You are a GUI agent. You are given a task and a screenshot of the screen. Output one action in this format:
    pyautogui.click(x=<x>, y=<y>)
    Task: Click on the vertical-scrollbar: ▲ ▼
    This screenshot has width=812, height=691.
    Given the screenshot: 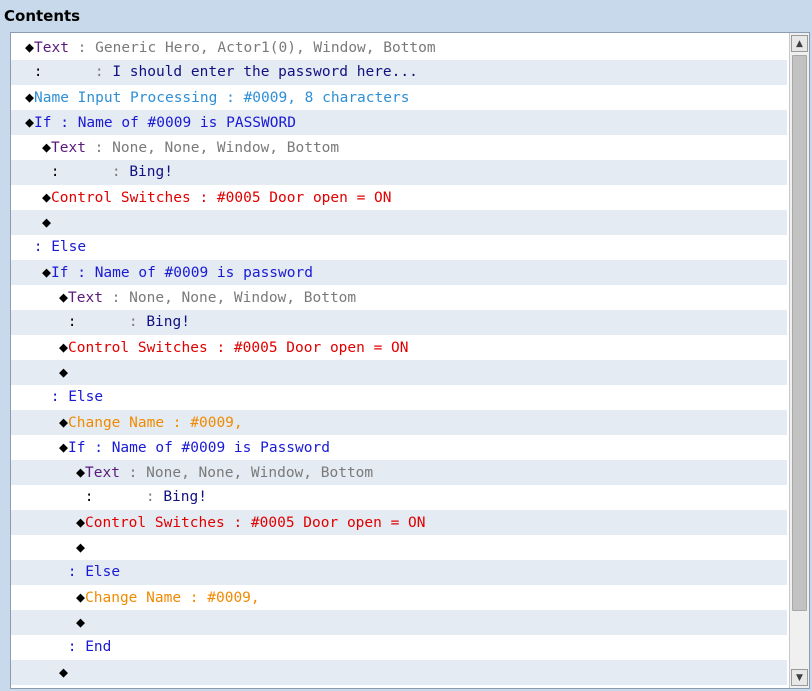 What is the action you would take?
    pyautogui.click(x=799, y=360)
    